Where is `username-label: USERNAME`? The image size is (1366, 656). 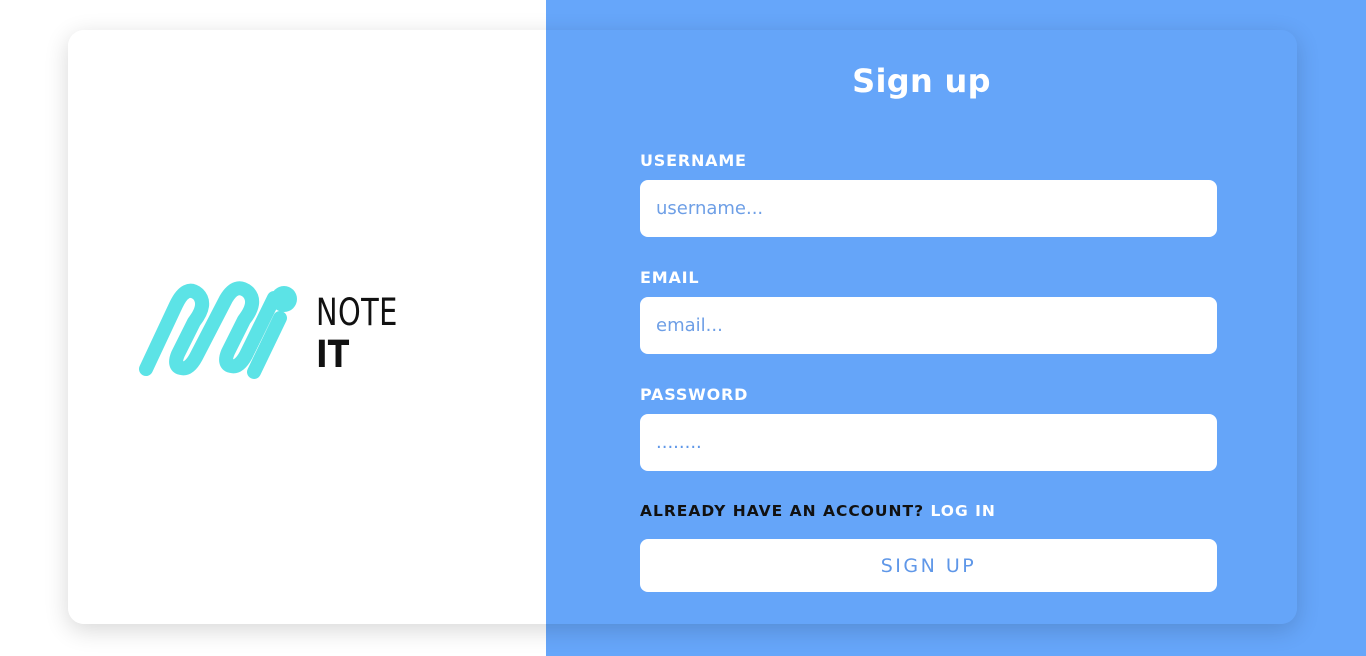
username-label: USERNAME is located at coordinates (693, 160).